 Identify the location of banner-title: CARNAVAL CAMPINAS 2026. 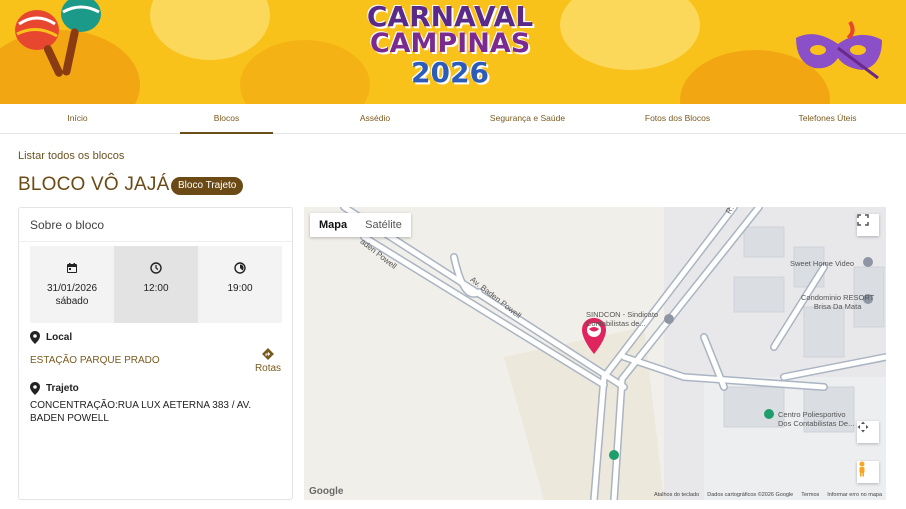
(450, 50).